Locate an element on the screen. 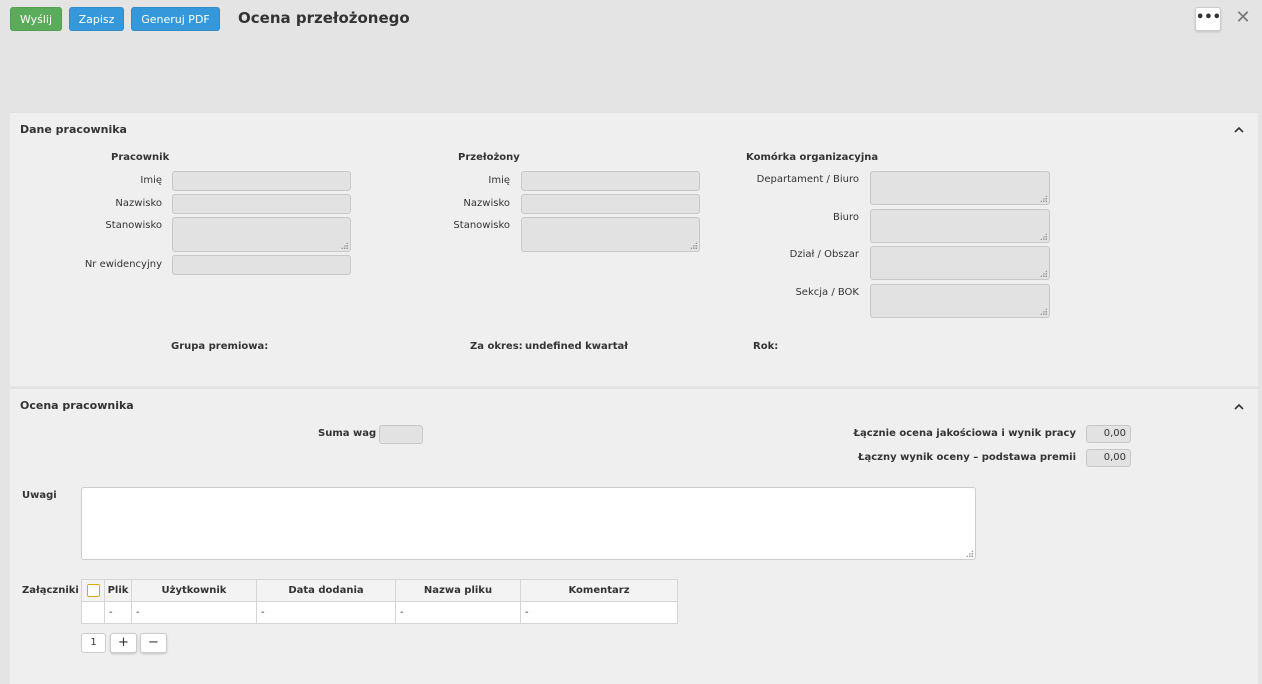  save-button: Zapisz is located at coordinates (96, 19).